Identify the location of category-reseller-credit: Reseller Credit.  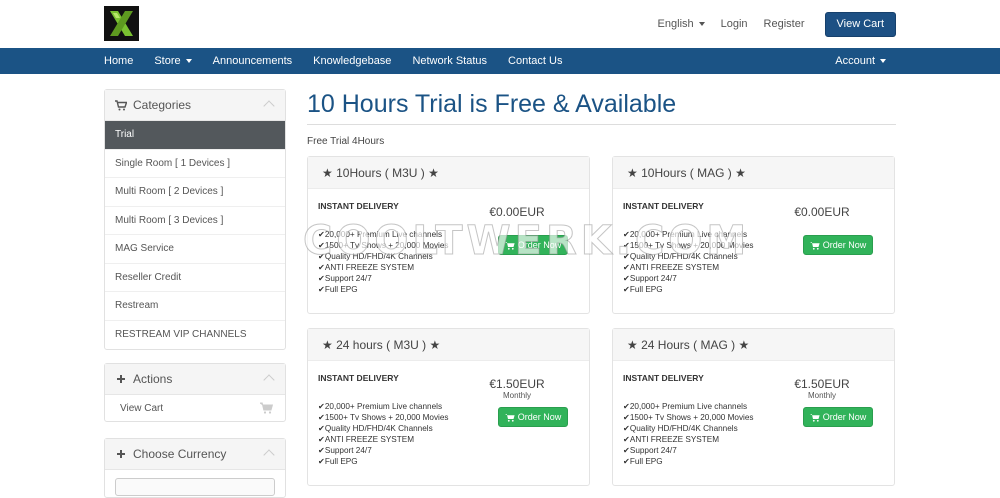
(195, 278).